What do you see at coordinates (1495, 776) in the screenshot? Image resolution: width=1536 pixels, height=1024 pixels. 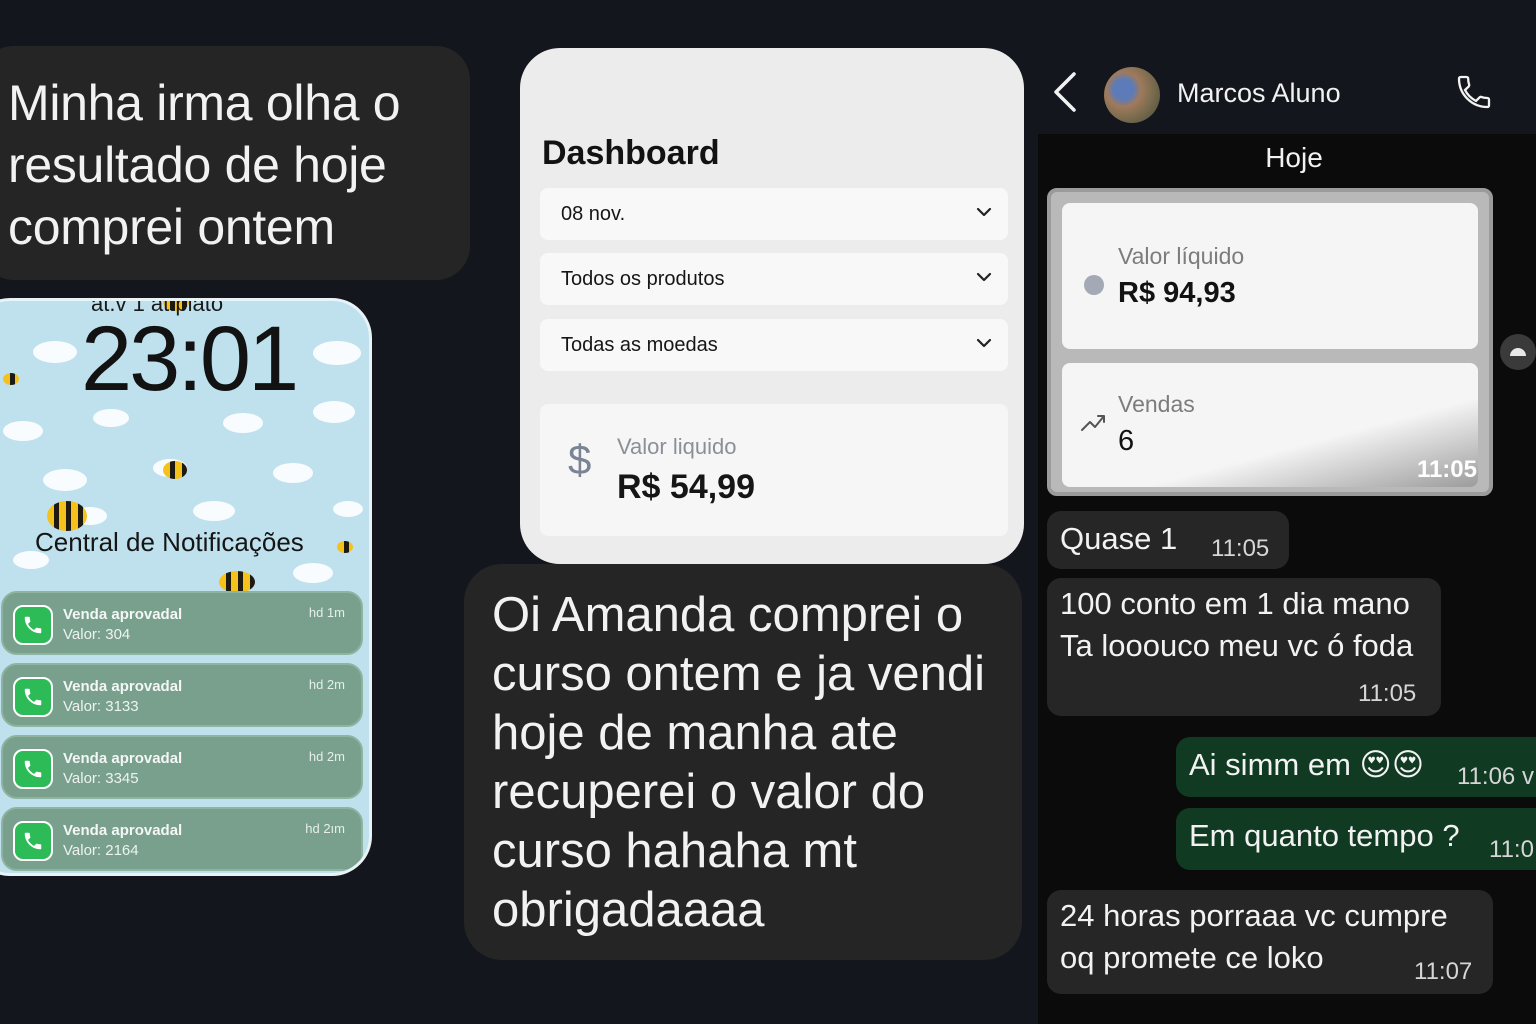 I see `message-time: 11:06 v` at bounding box center [1495, 776].